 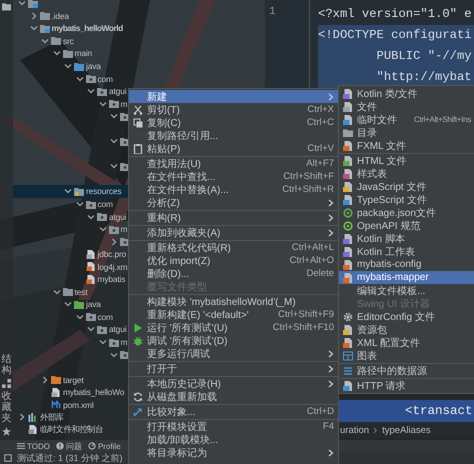 What do you see at coordinates (233, 273) in the screenshot?
I see `menu-item: 删除(D)... Delete` at bounding box center [233, 273].